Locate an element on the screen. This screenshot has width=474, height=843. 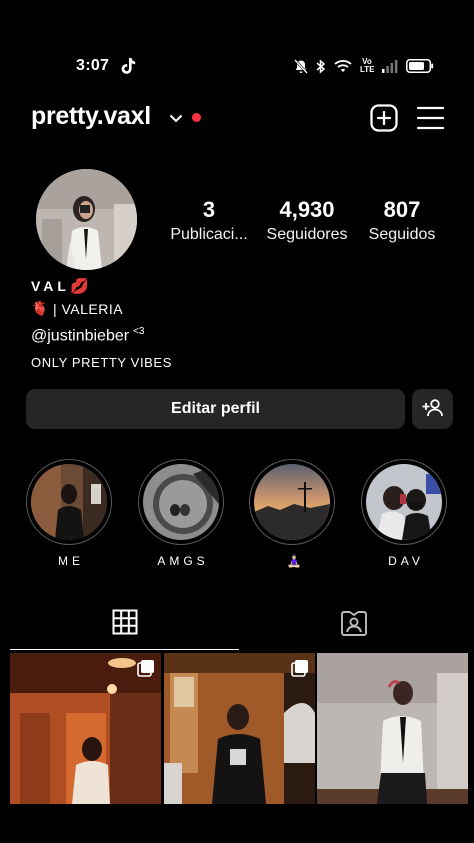
status-time: 3:07 is located at coordinates (93, 65).